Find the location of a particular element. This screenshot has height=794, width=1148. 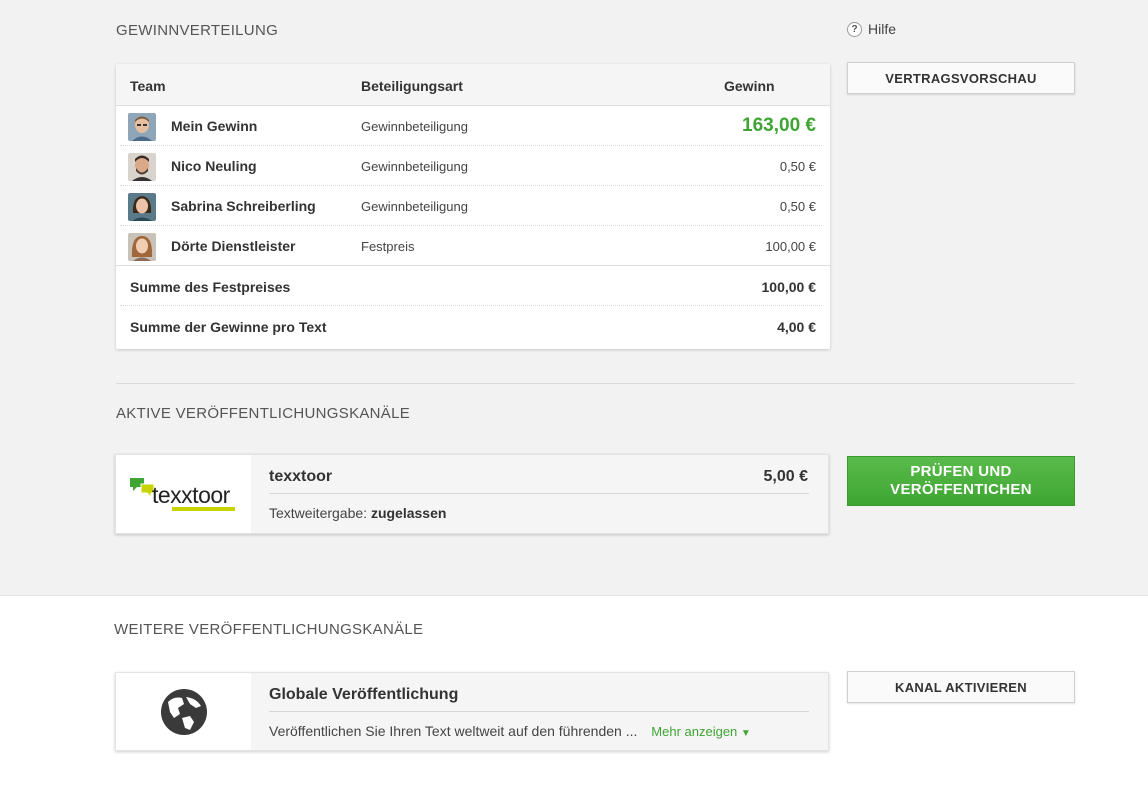

chevron-down-icon: ▼ is located at coordinates (745, 733).